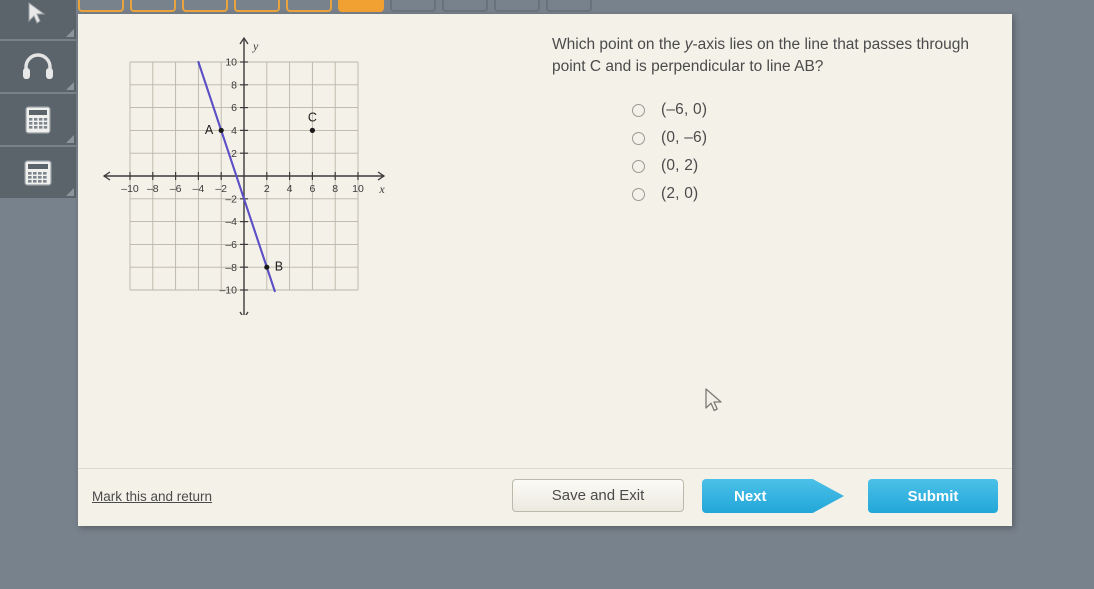  I want to click on answer-option-4: (2, 0), so click(767, 194).